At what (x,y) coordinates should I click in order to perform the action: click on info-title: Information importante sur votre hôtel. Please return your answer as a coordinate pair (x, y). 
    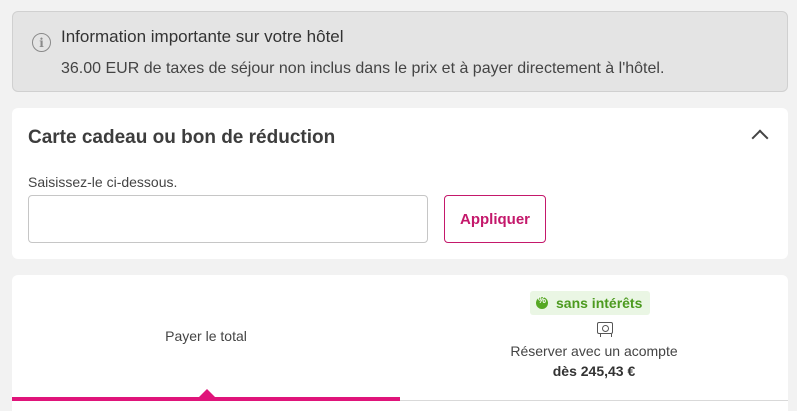
    Looking at the image, I should click on (202, 36).